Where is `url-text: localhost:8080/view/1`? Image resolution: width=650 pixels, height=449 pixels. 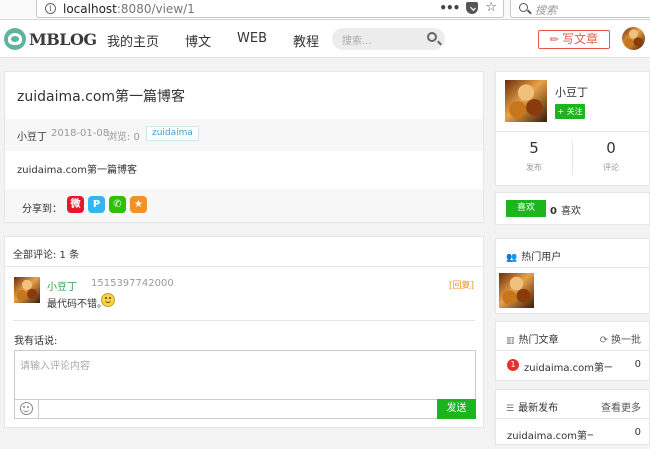
url-text: localhost:8080/view/1 is located at coordinates (129, 9).